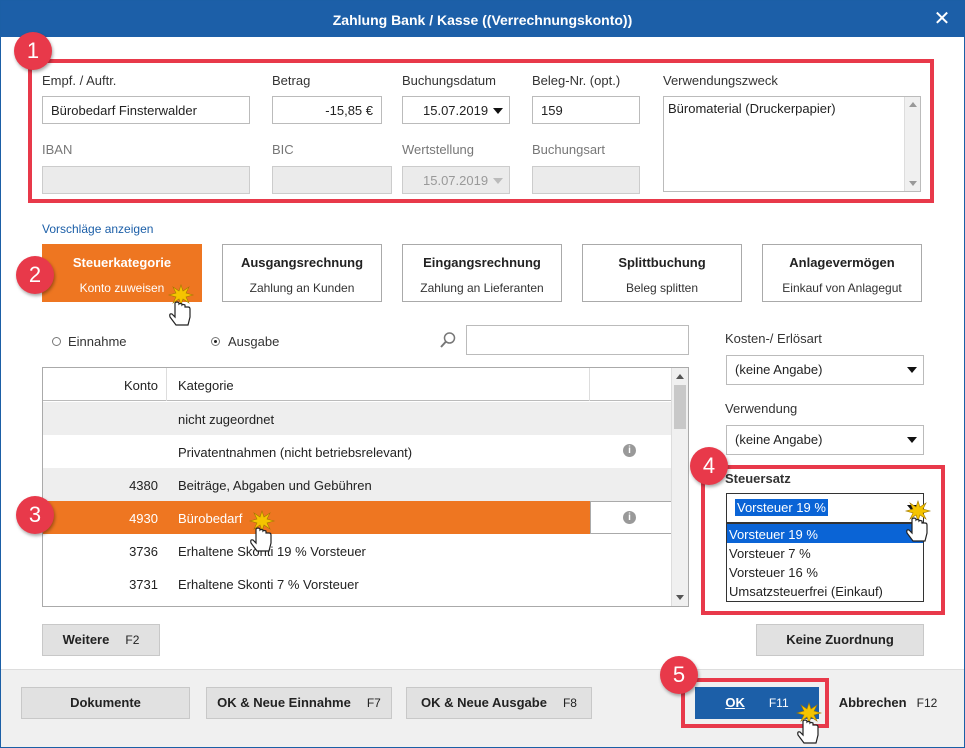 Image resolution: width=965 pixels, height=748 pixels. Describe the element at coordinates (825, 571) in the screenshot. I see `option-vorsteuer-16: Vorsteuer 16 %` at that location.